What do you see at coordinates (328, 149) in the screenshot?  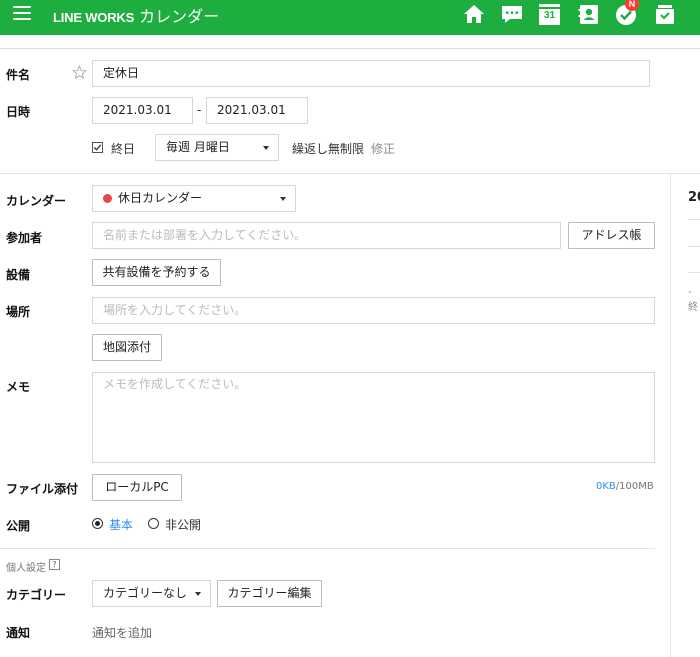 I see `repeat-info: 繰返し無制限` at bounding box center [328, 149].